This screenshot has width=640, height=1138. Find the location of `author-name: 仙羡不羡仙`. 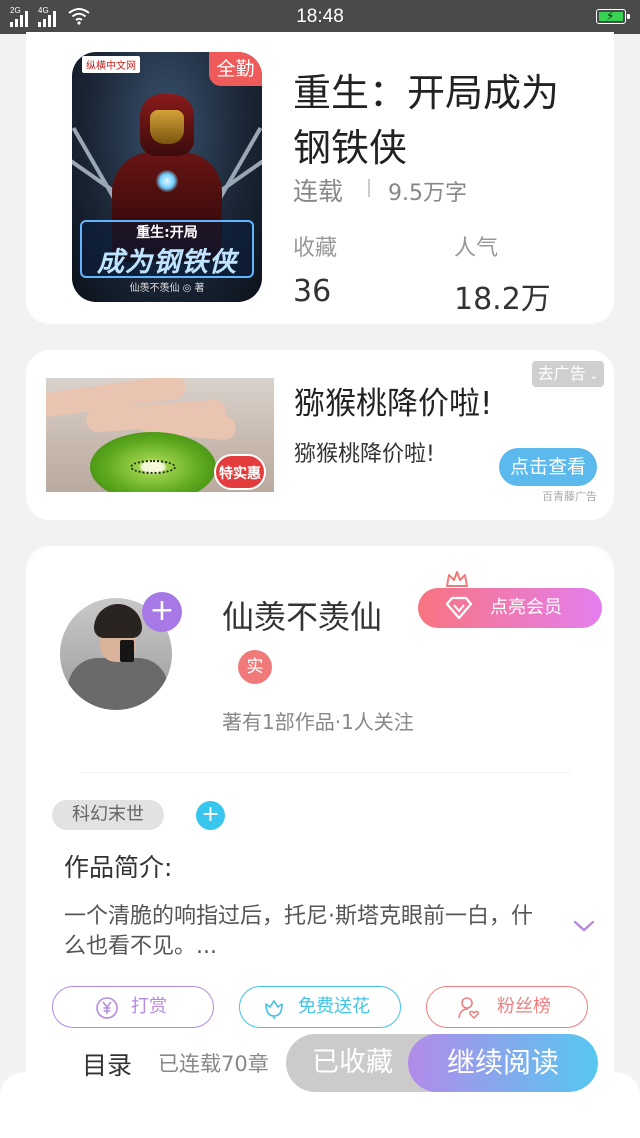

author-name: 仙羡不羡仙 is located at coordinates (302, 615).